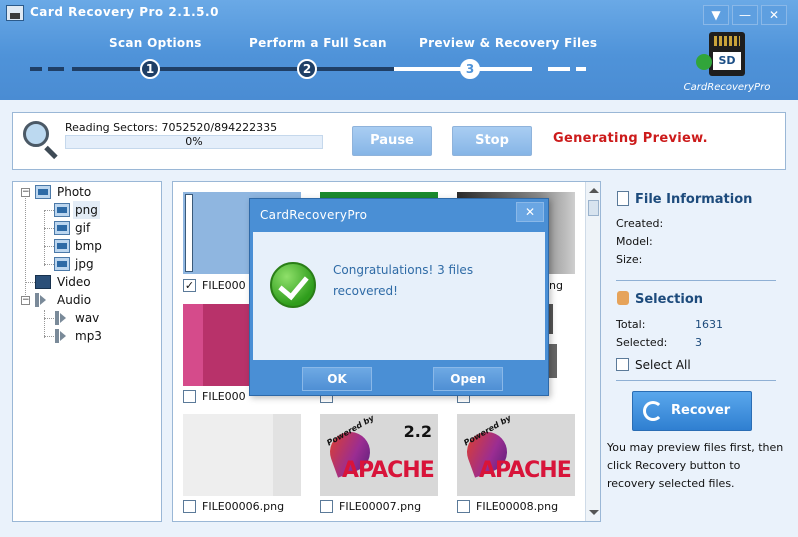 The image size is (798, 537). I want to click on file-caption: ng, so click(556, 285).